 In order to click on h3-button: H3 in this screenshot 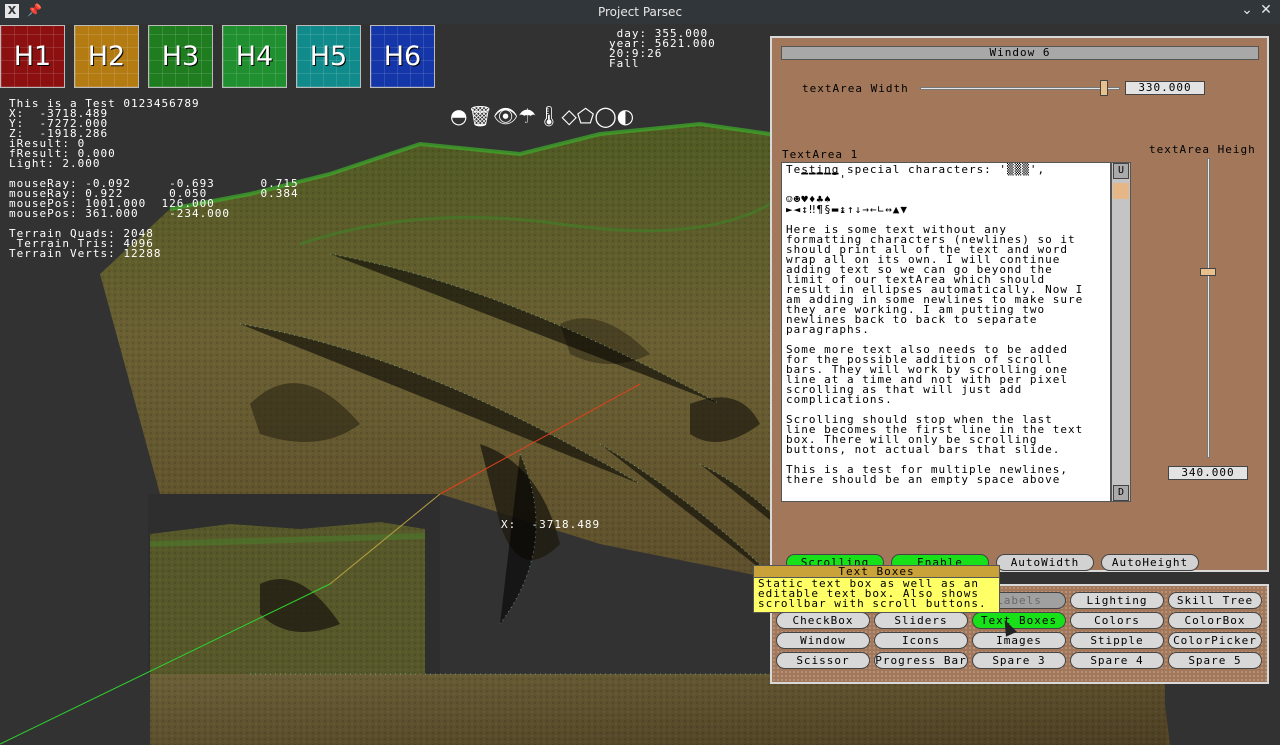, I will do `click(180, 56)`.